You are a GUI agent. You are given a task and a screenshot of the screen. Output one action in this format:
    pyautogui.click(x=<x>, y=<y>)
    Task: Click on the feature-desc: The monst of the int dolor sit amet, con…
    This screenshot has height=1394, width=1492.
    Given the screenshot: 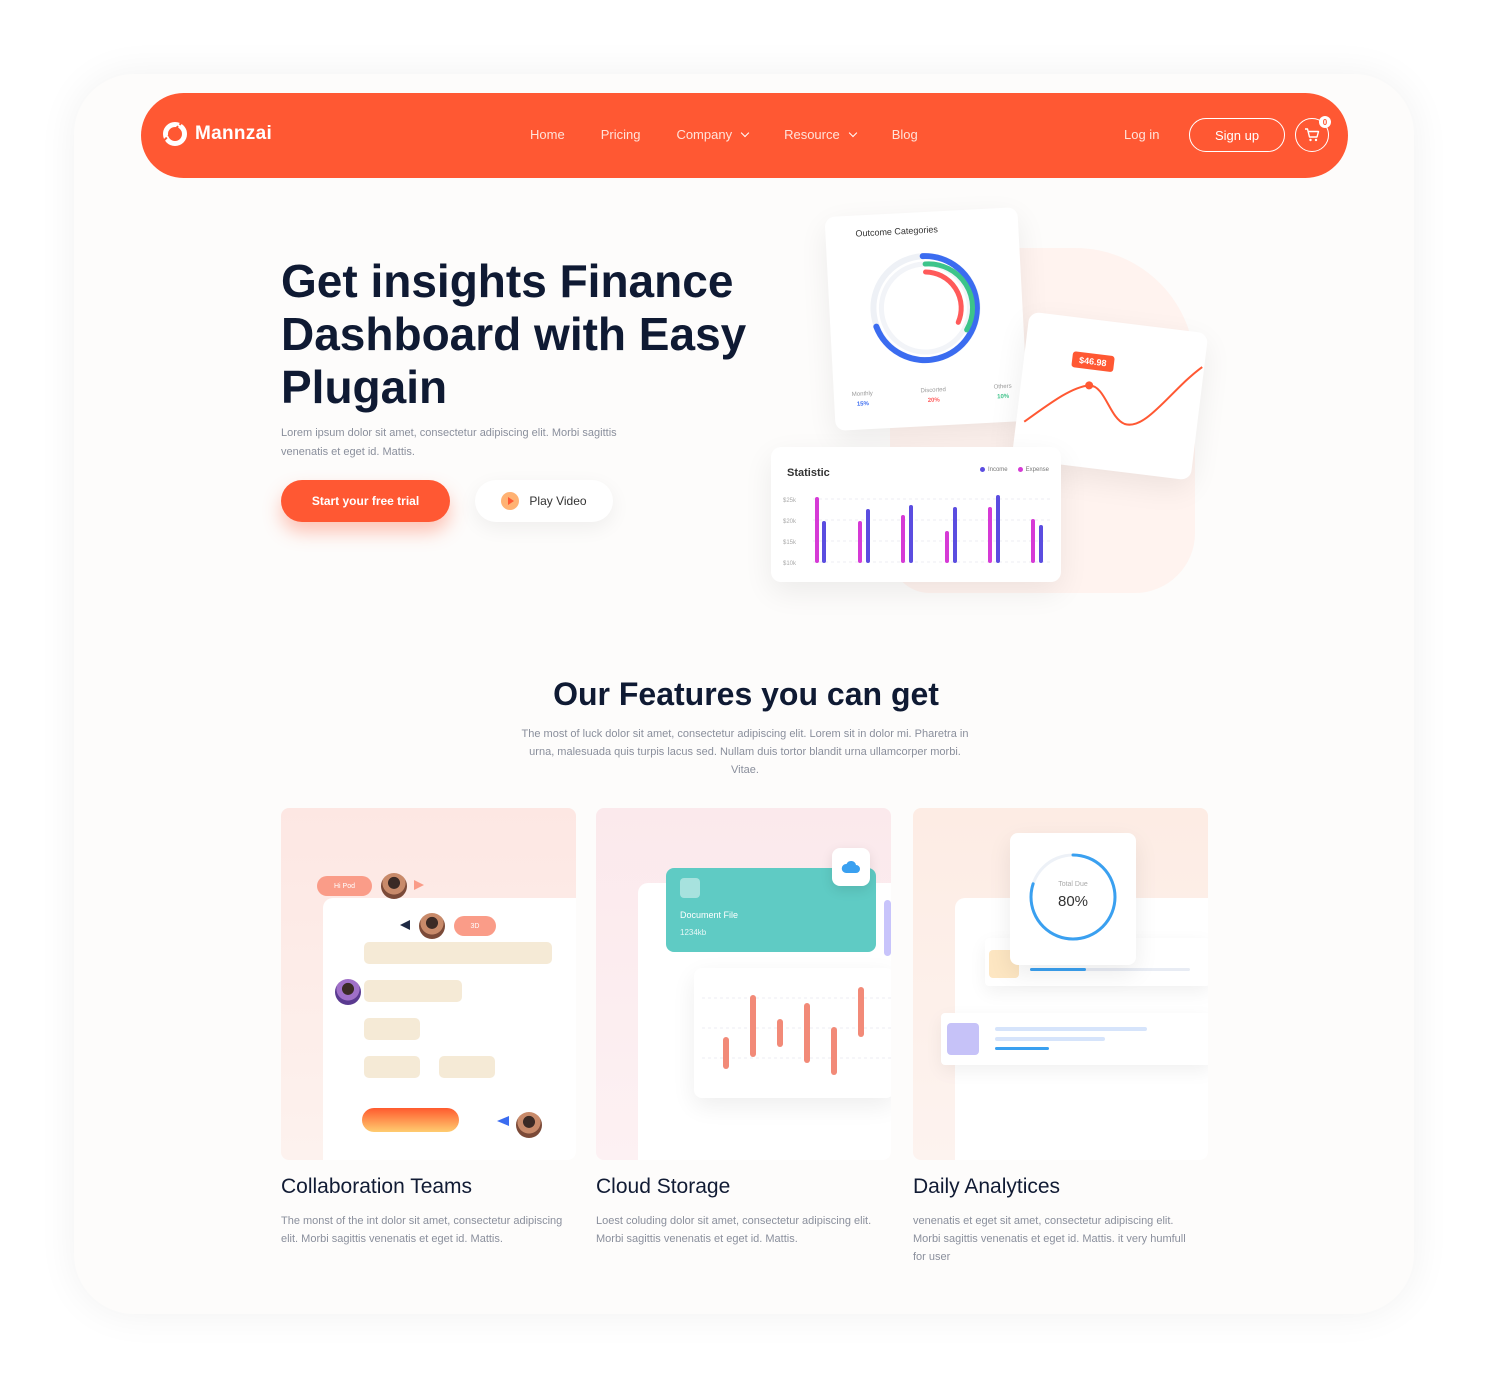 What is the action you would take?
    pyautogui.click(x=422, y=1230)
    